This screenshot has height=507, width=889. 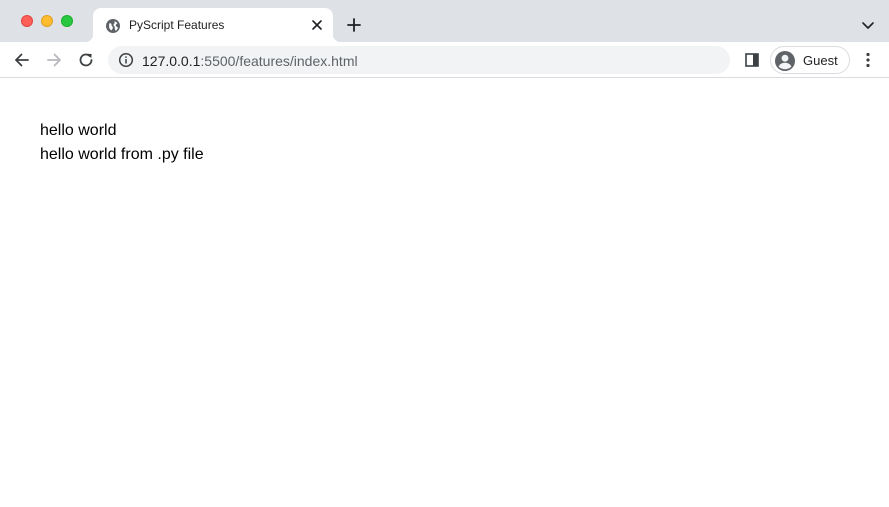 I want to click on window-close-button, so click(x=27, y=21).